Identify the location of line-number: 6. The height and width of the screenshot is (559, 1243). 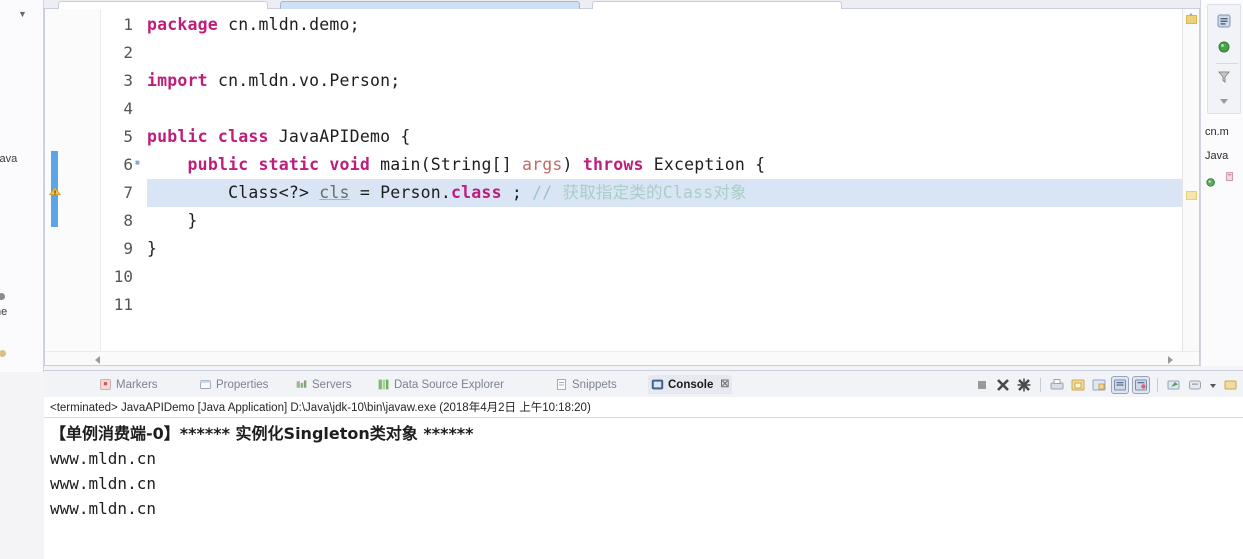
(128, 164).